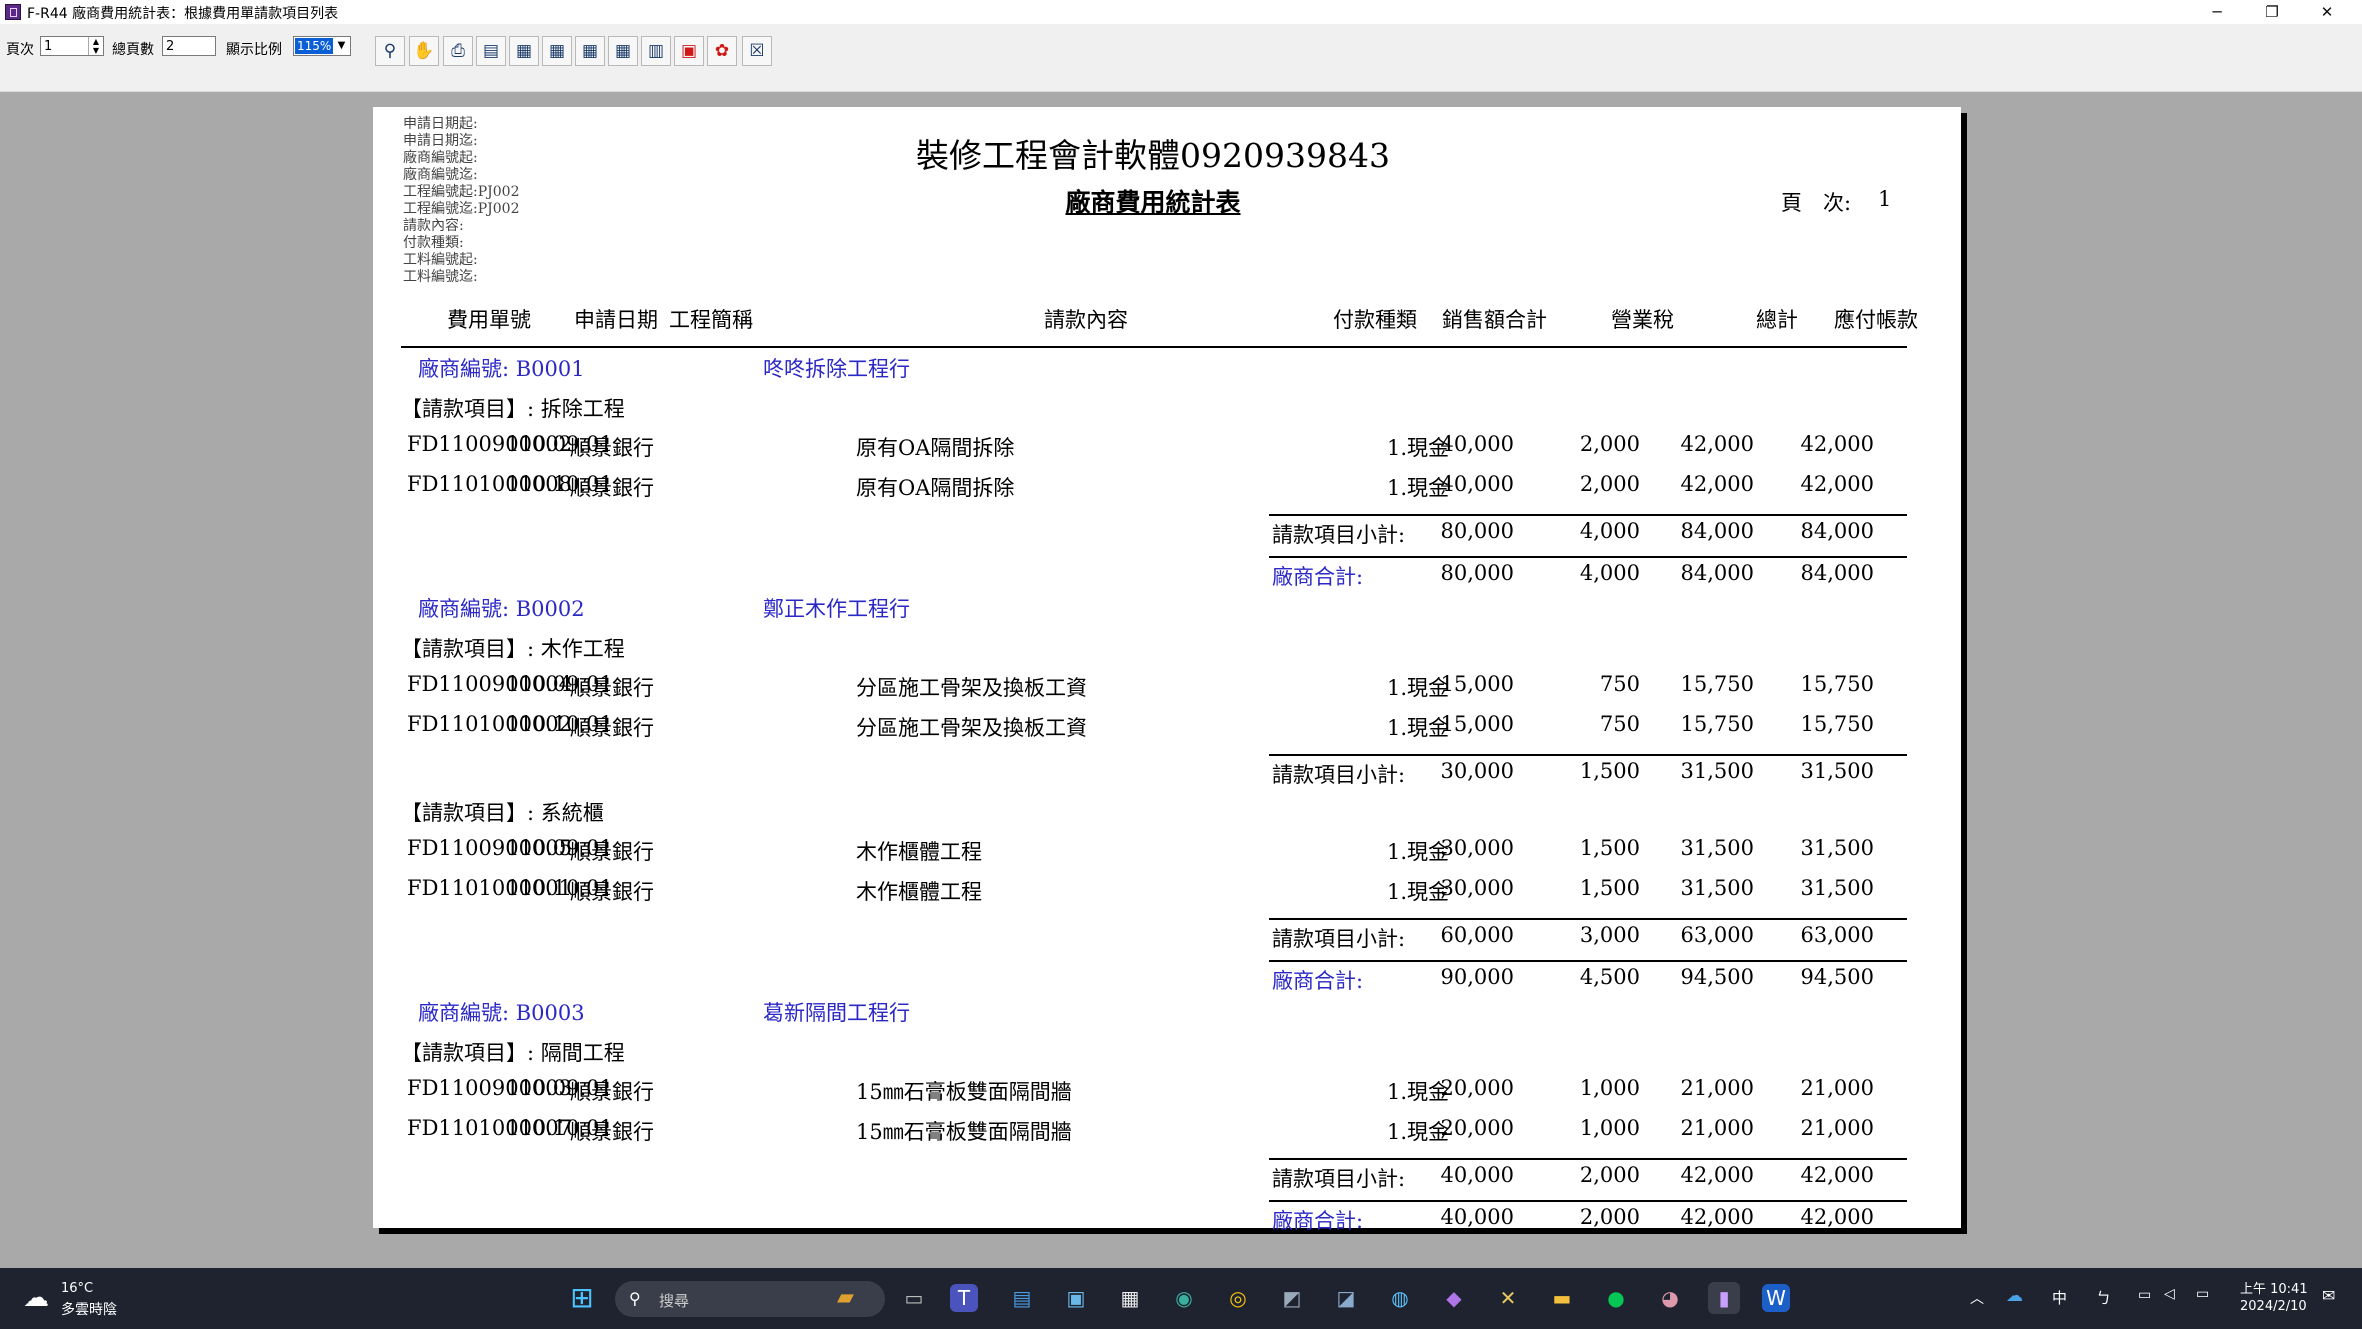 The width and height of the screenshot is (2362, 1329). Describe the element at coordinates (1508, 1298) in the screenshot. I see `tools-icon: ✕` at that location.